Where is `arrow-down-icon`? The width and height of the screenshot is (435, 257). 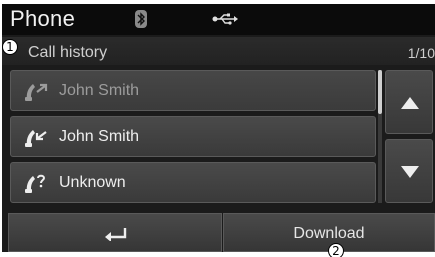 arrow-down-icon is located at coordinates (410, 172).